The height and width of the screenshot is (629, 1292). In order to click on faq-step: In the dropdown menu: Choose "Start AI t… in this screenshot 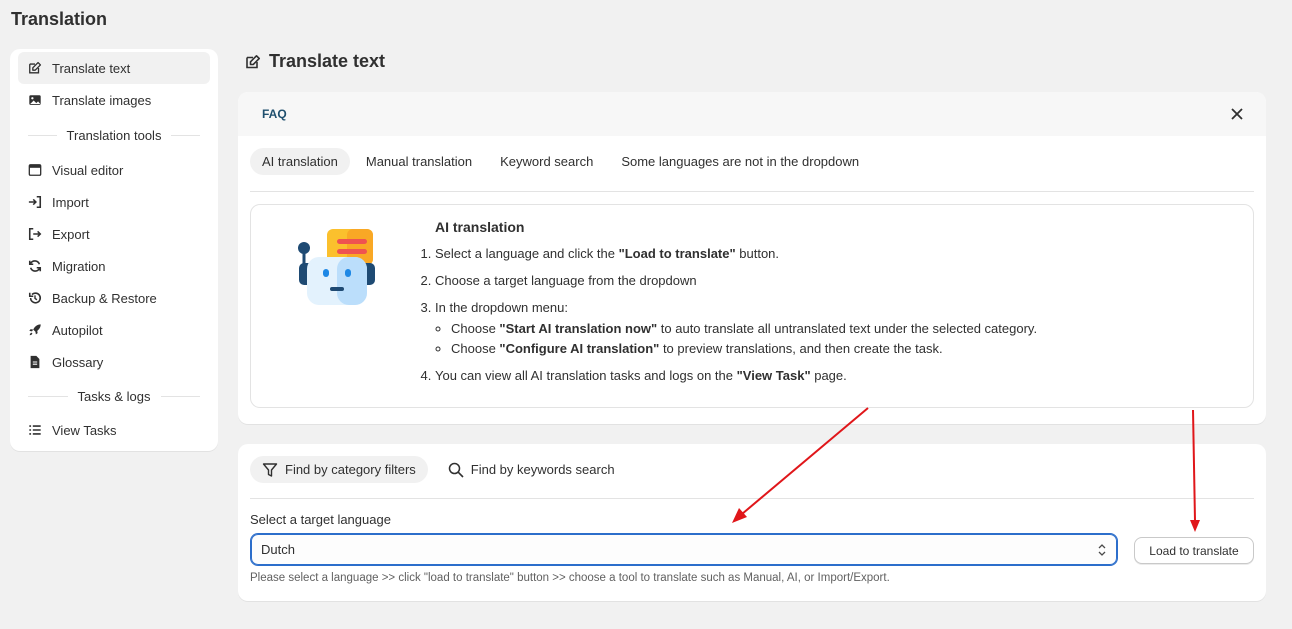, I will do `click(827, 328)`.